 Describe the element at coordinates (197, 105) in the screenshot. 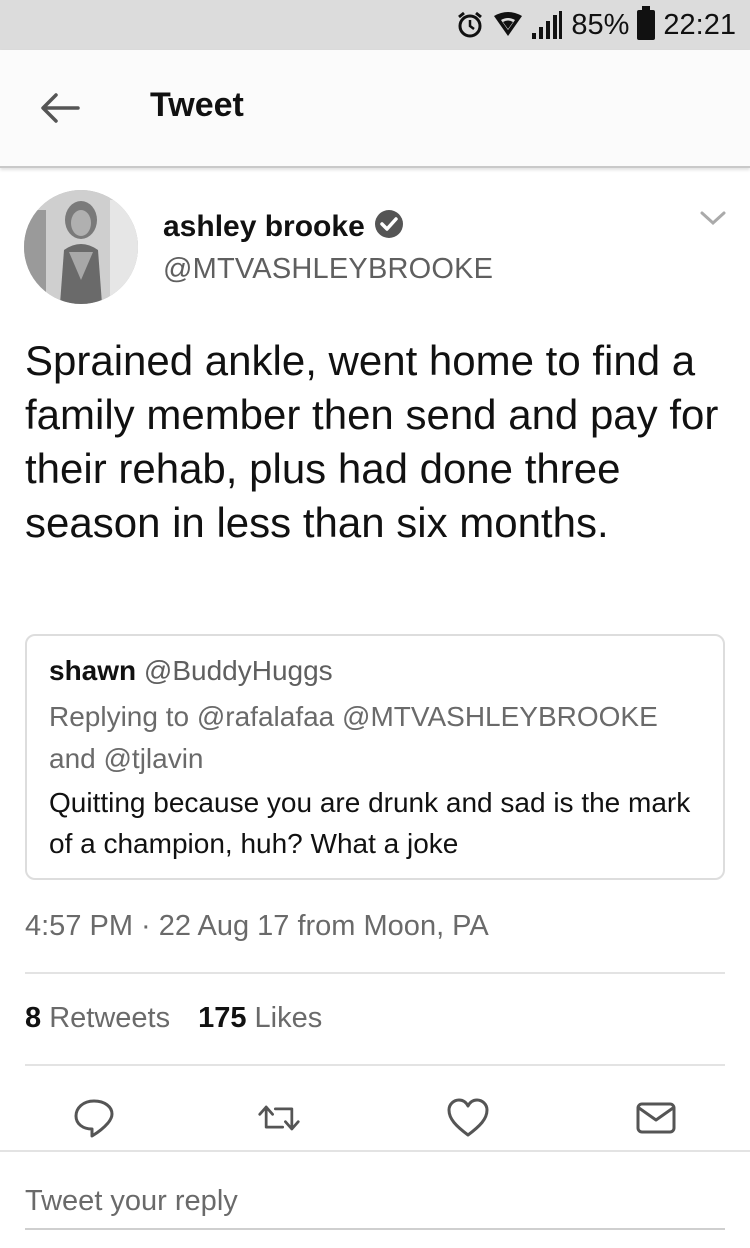

I see `page-title: Tweet` at that location.